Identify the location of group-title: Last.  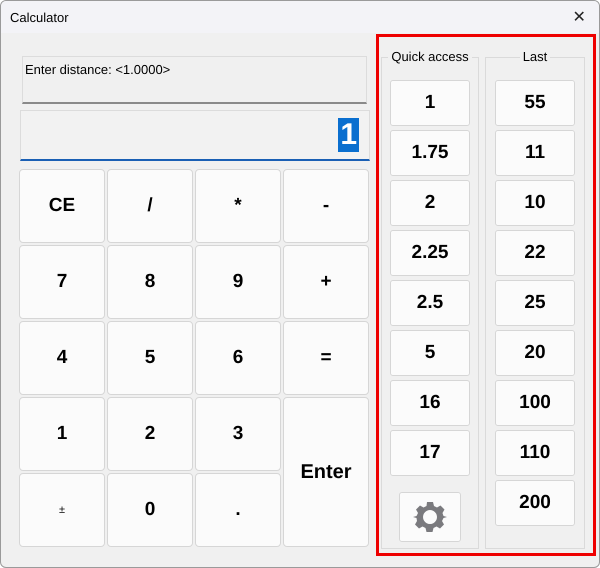
(535, 56).